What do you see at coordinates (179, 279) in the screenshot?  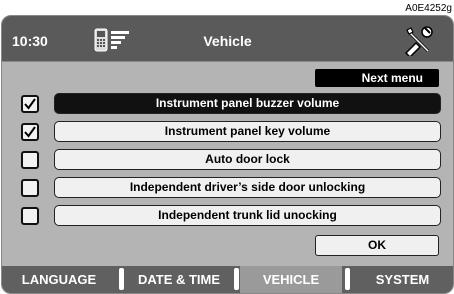 I see `tab-date-time: DATE & TIME` at bounding box center [179, 279].